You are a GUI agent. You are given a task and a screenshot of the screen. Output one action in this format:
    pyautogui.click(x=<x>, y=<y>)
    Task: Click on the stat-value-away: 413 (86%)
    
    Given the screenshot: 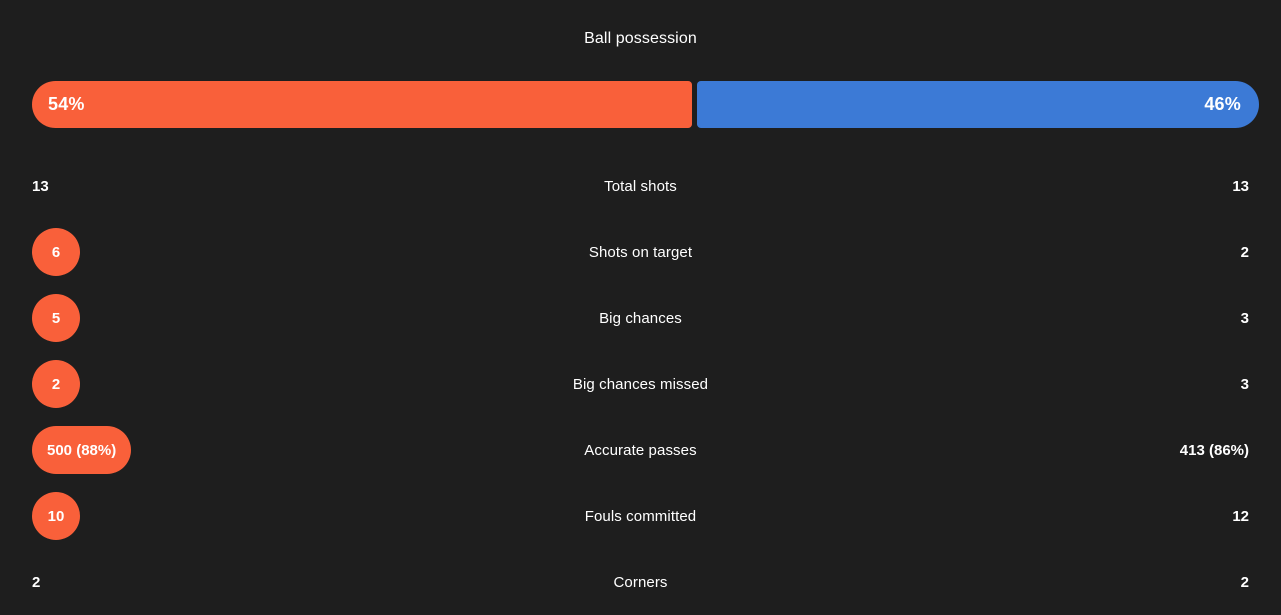 What is the action you would take?
    pyautogui.click(x=1071, y=450)
    